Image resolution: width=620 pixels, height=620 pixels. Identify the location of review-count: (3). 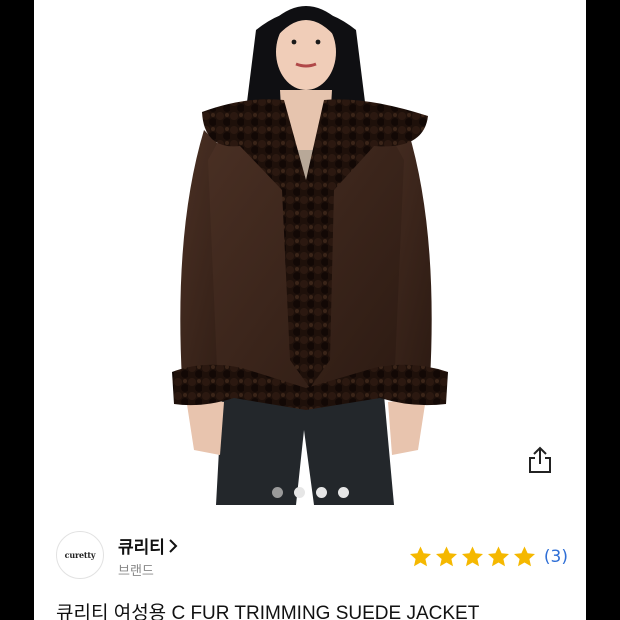
(556, 557).